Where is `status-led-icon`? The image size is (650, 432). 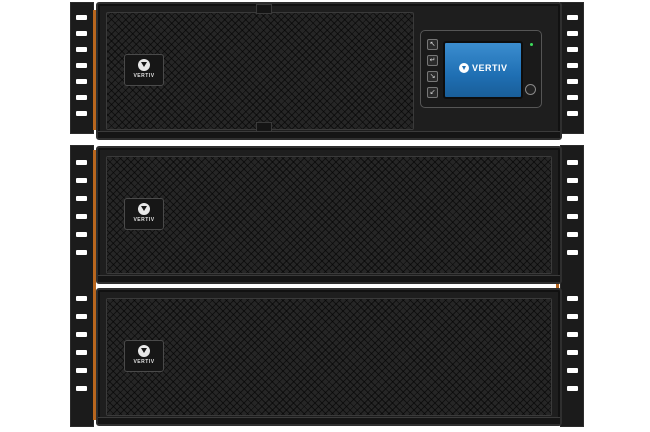 status-led-icon is located at coordinates (531, 44).